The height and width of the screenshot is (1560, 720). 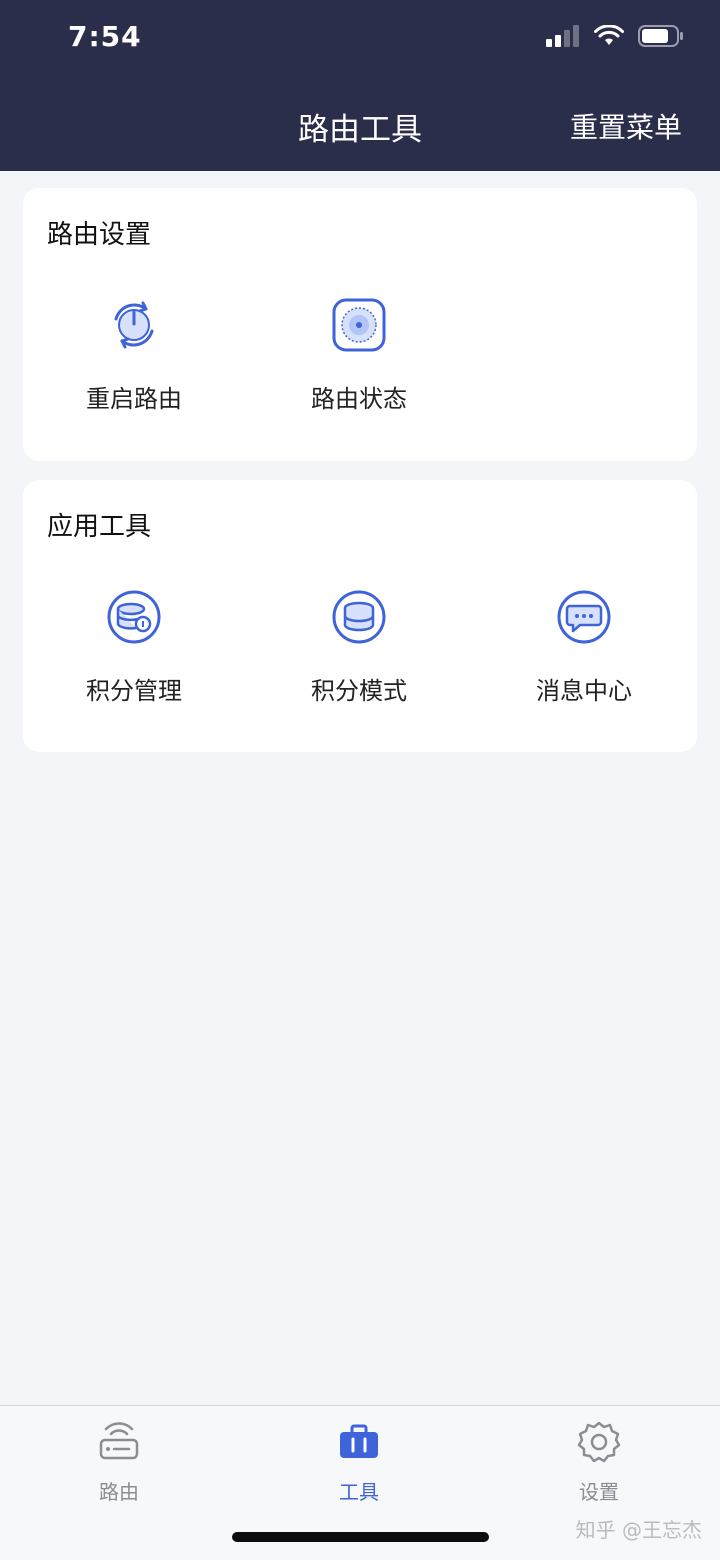 I want to click on app-header: 7:54 路由工具 重置菜单, so click(x=360, y=85).